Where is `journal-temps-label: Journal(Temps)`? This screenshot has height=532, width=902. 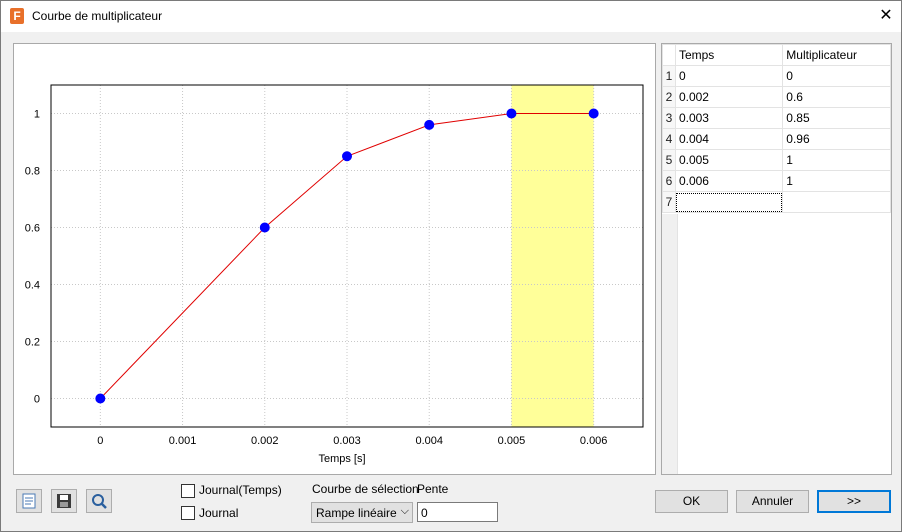 journal-temps-label: Journal(Temps) is located at coordinates (240, 490).